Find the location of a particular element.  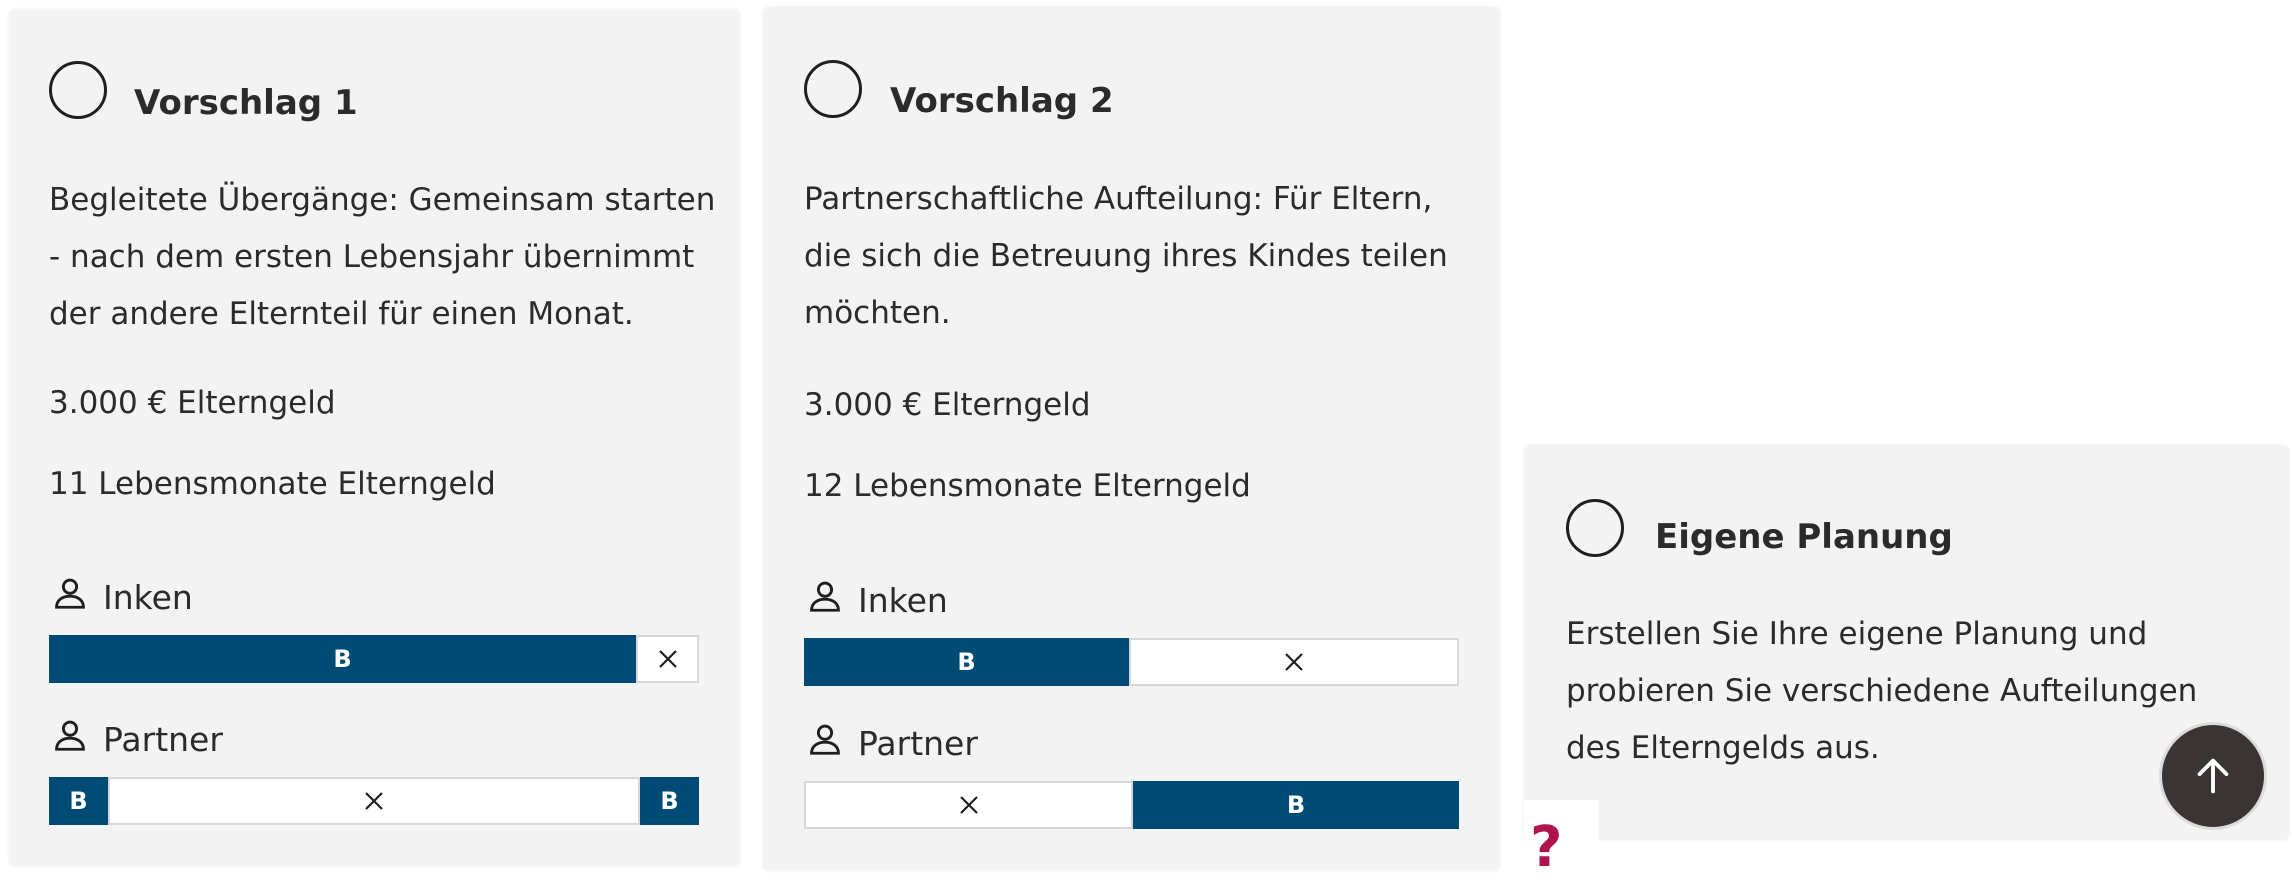

help-button: ? is located at coordinates (1546, 847).